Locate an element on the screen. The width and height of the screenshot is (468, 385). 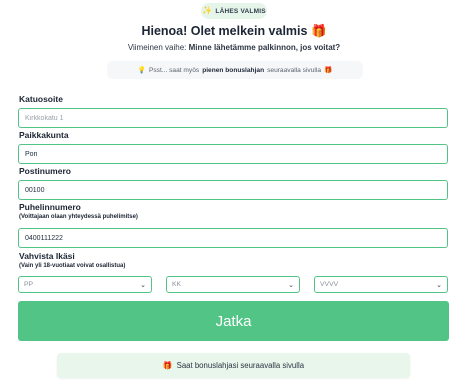
magic-wand-icon: ✨ is located at coordinates (207, 10).